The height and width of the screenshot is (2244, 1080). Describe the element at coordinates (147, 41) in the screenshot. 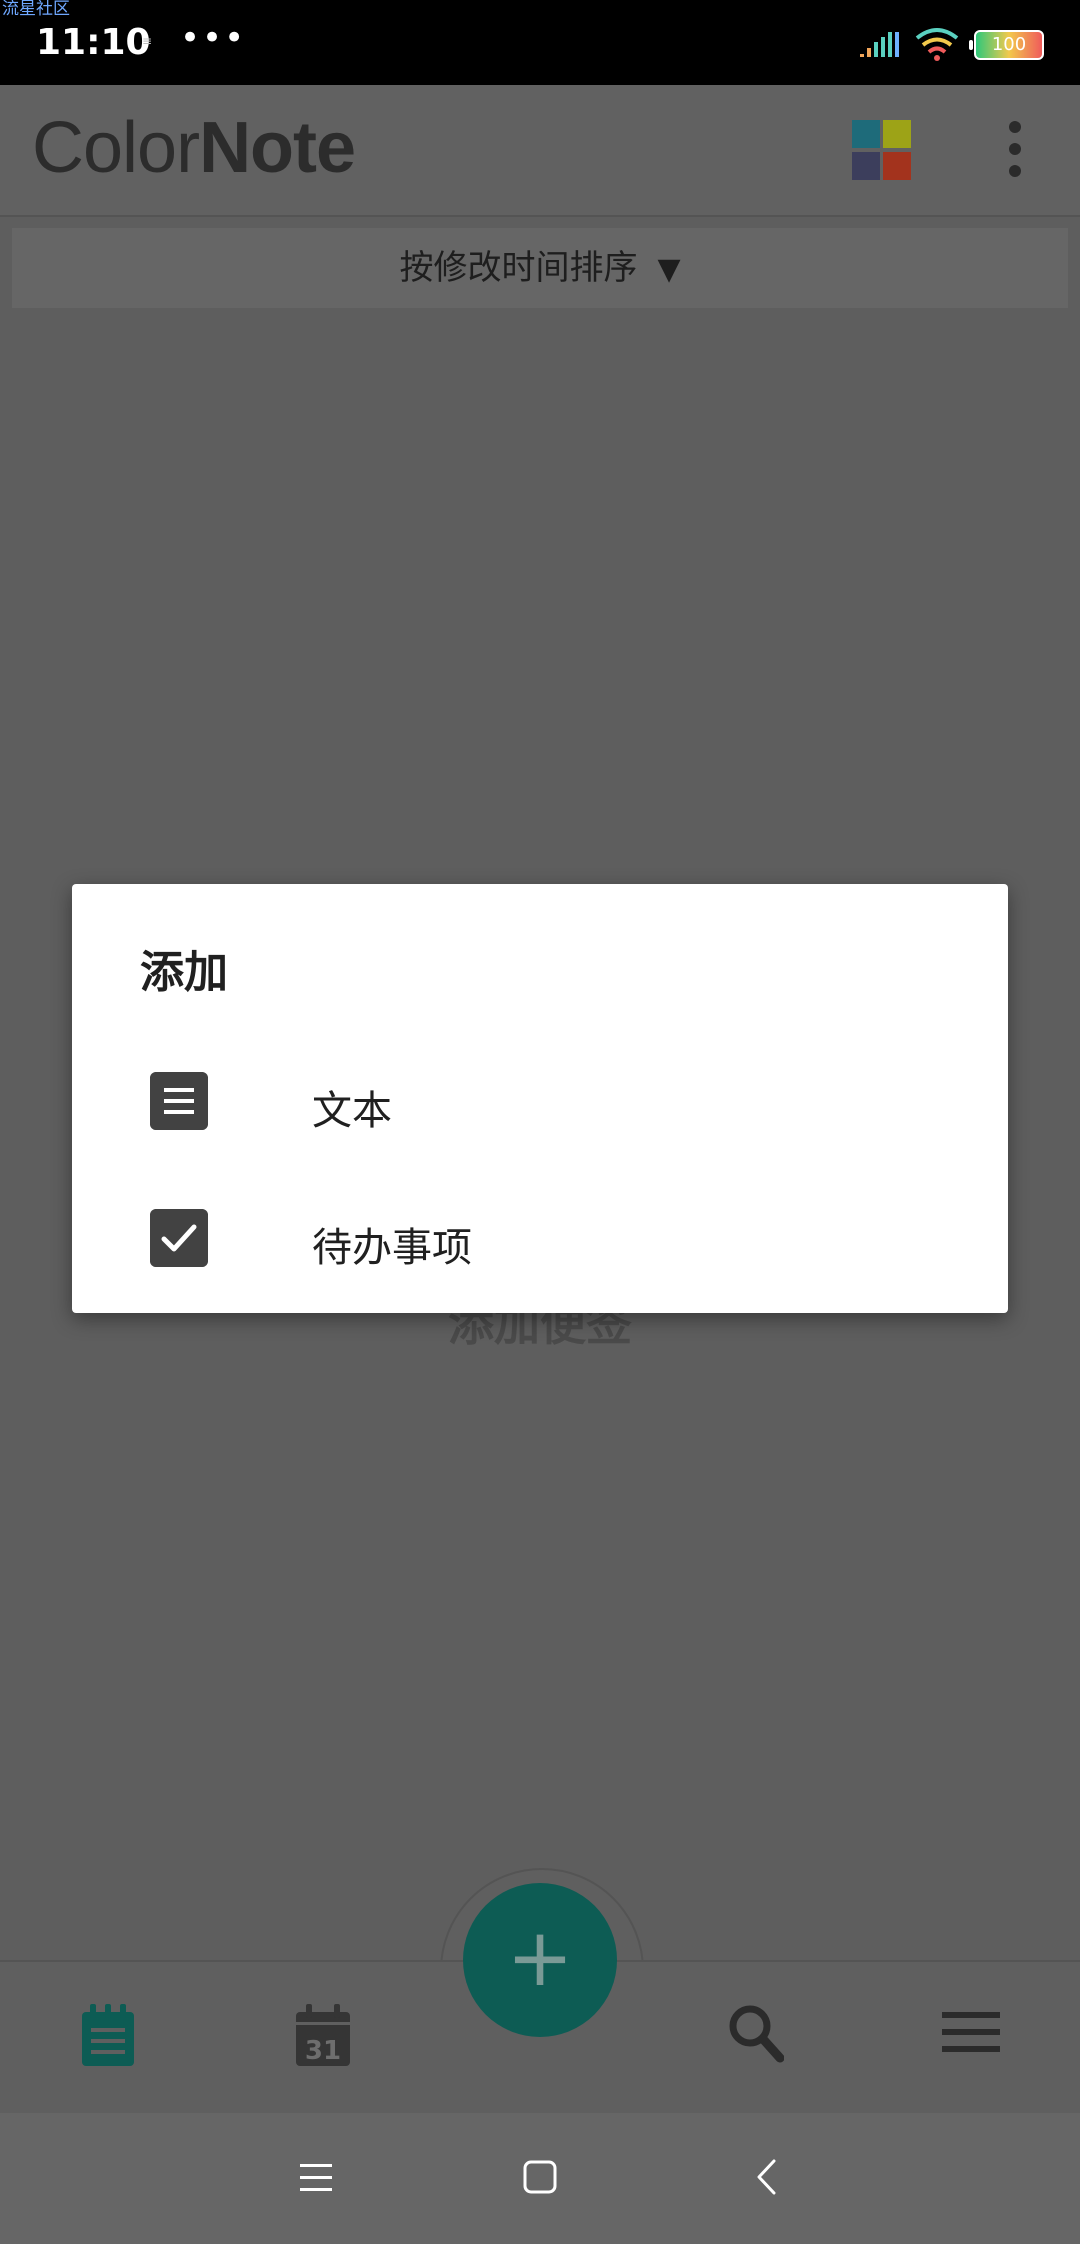

I see `notification-icon: ≡` at that location.